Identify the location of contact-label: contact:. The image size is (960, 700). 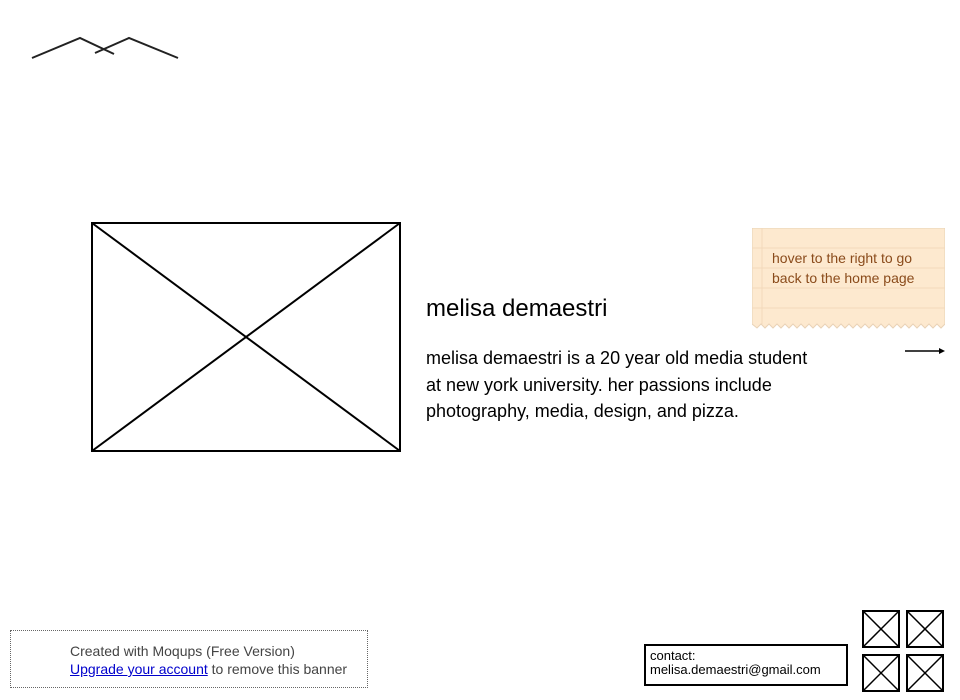
(673, 655).